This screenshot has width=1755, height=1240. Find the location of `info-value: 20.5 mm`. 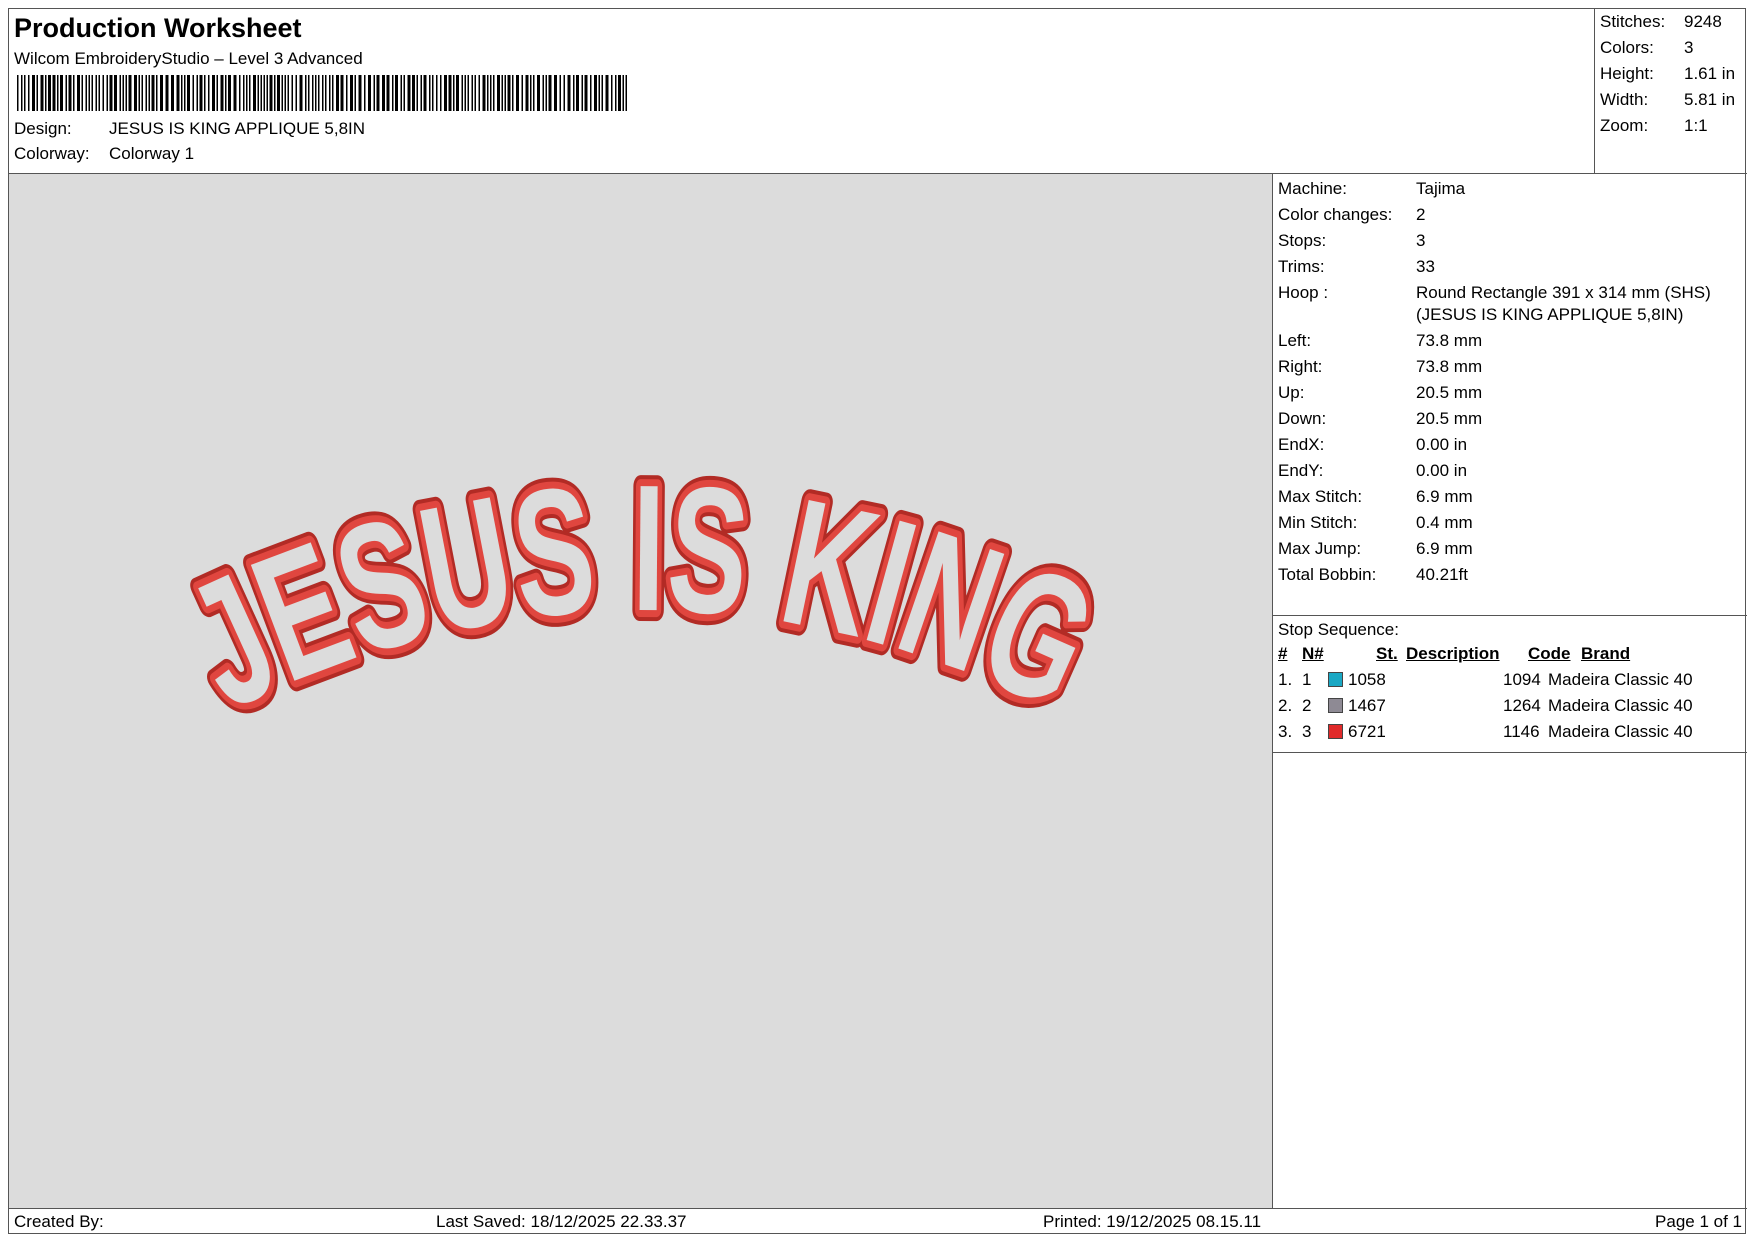

info-value: 20.5 mm is located at coordinates (1449, 418).